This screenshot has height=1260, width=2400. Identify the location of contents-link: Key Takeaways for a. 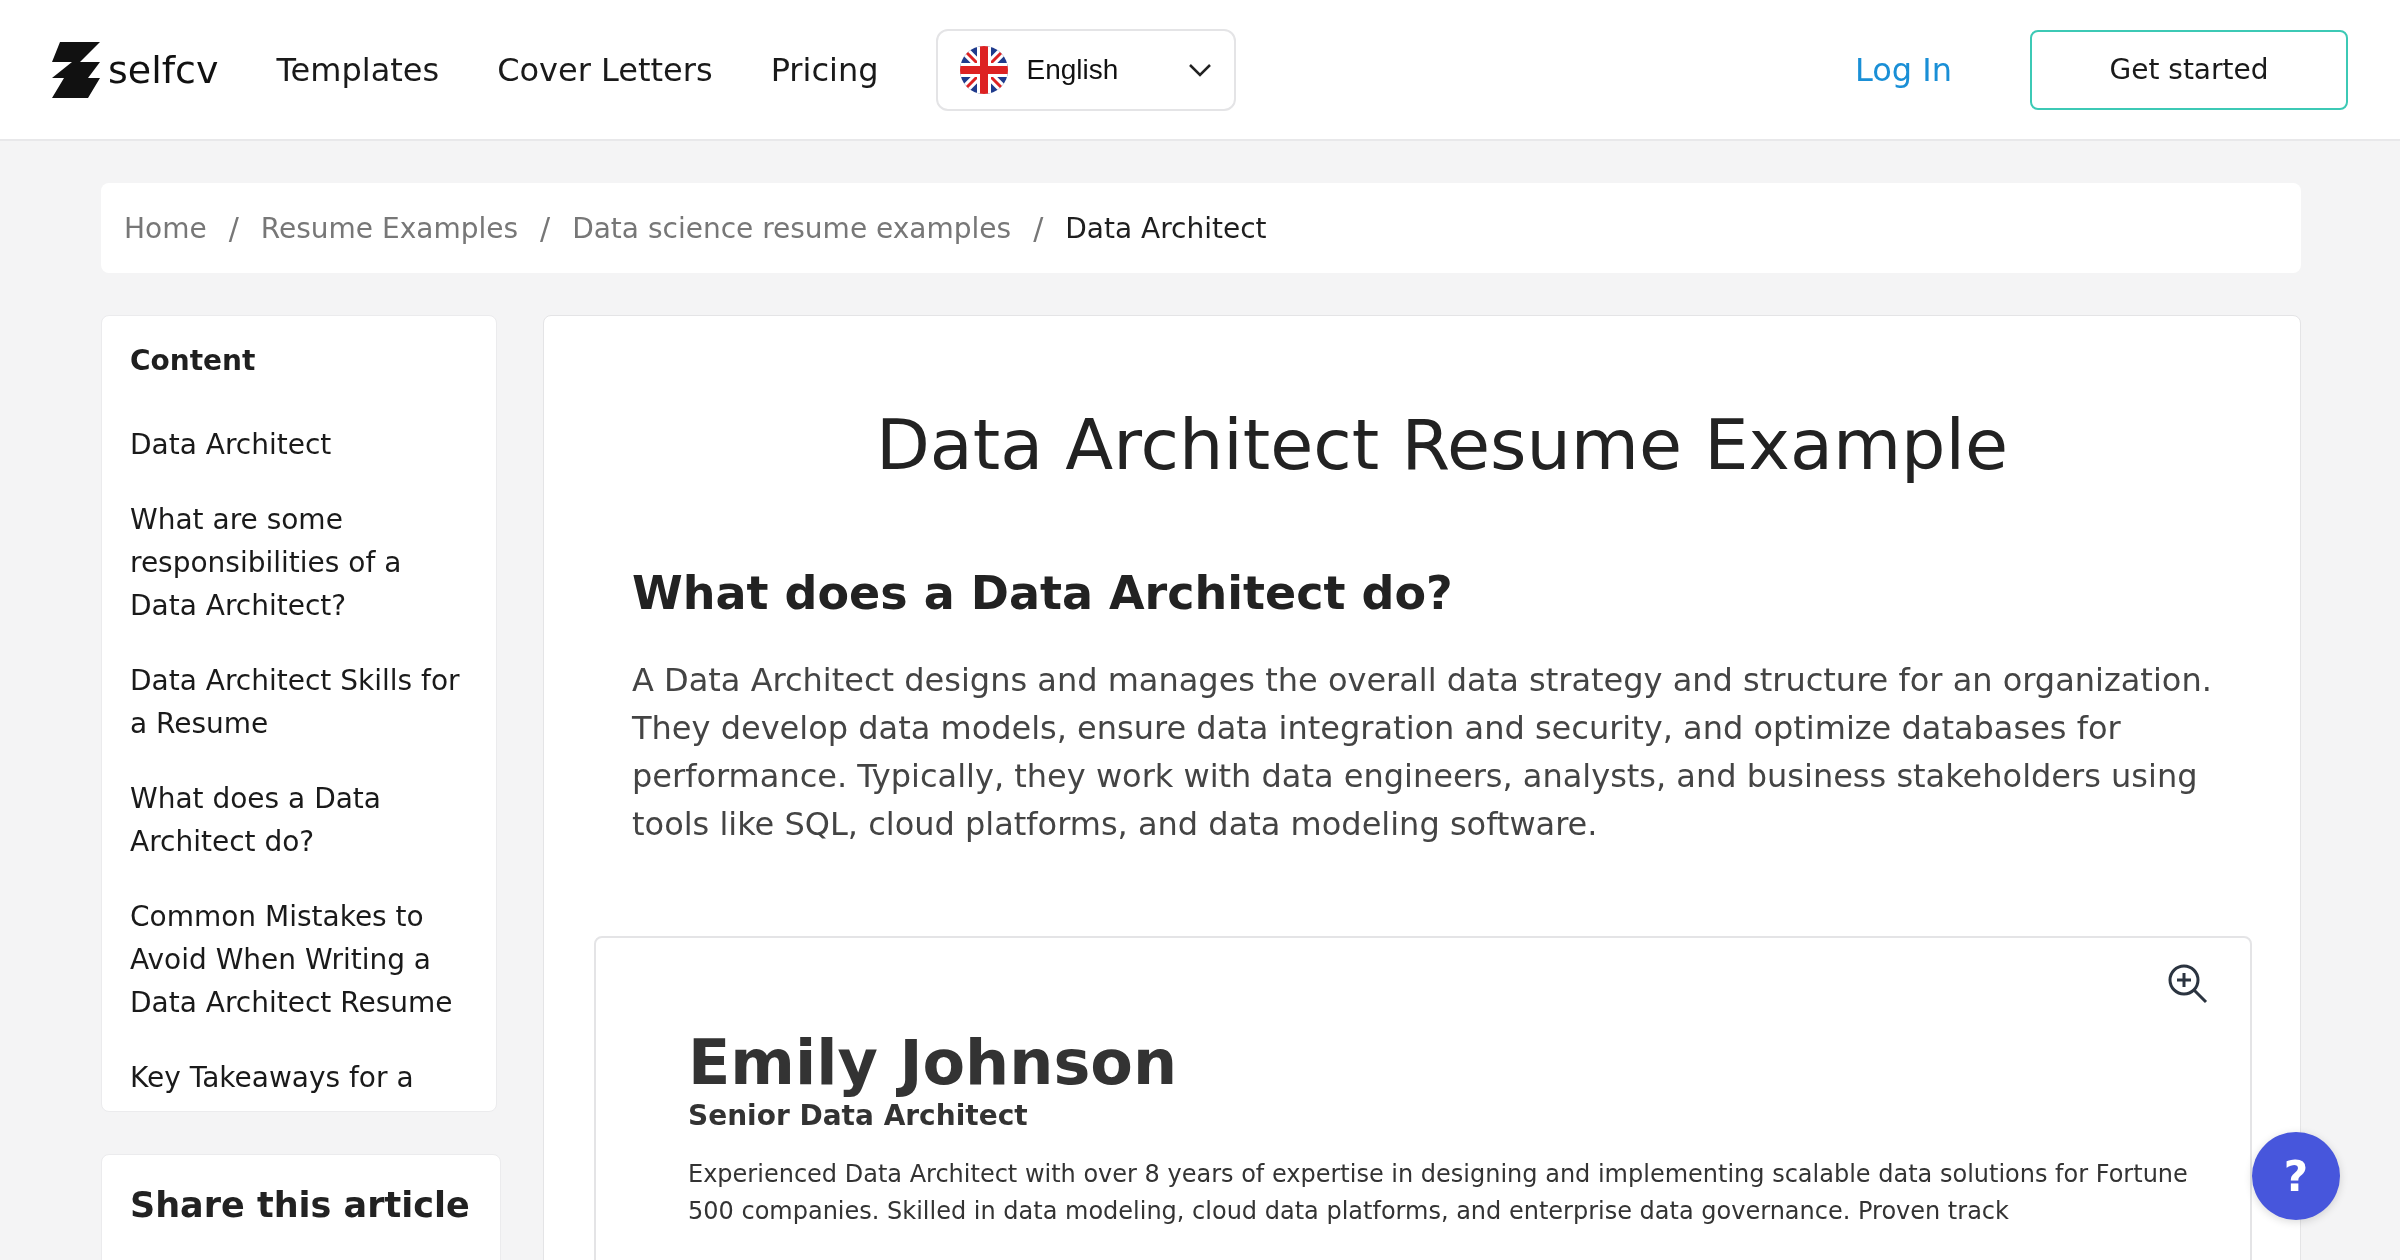
(299, 1077).